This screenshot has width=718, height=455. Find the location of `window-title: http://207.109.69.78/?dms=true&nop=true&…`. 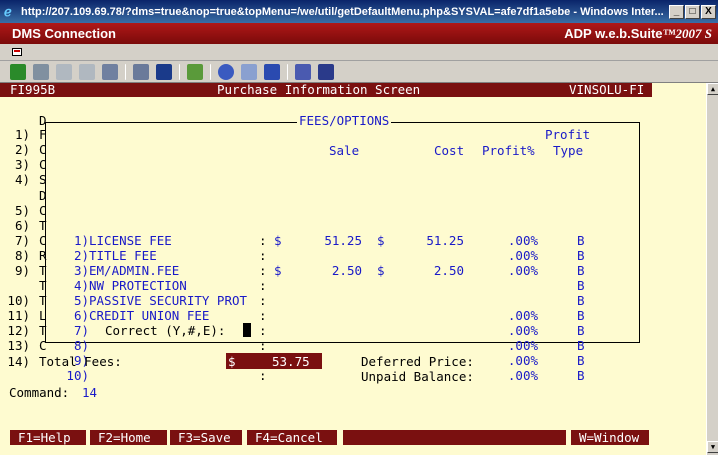

window-title: http://207.109.69.78/?dms=true&nop=true&… is located at coordinates (342, 11).